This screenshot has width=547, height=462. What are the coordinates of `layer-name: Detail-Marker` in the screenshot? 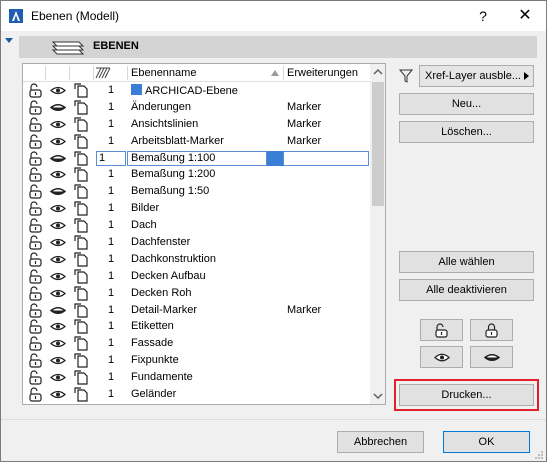 It's located at (164, 310).